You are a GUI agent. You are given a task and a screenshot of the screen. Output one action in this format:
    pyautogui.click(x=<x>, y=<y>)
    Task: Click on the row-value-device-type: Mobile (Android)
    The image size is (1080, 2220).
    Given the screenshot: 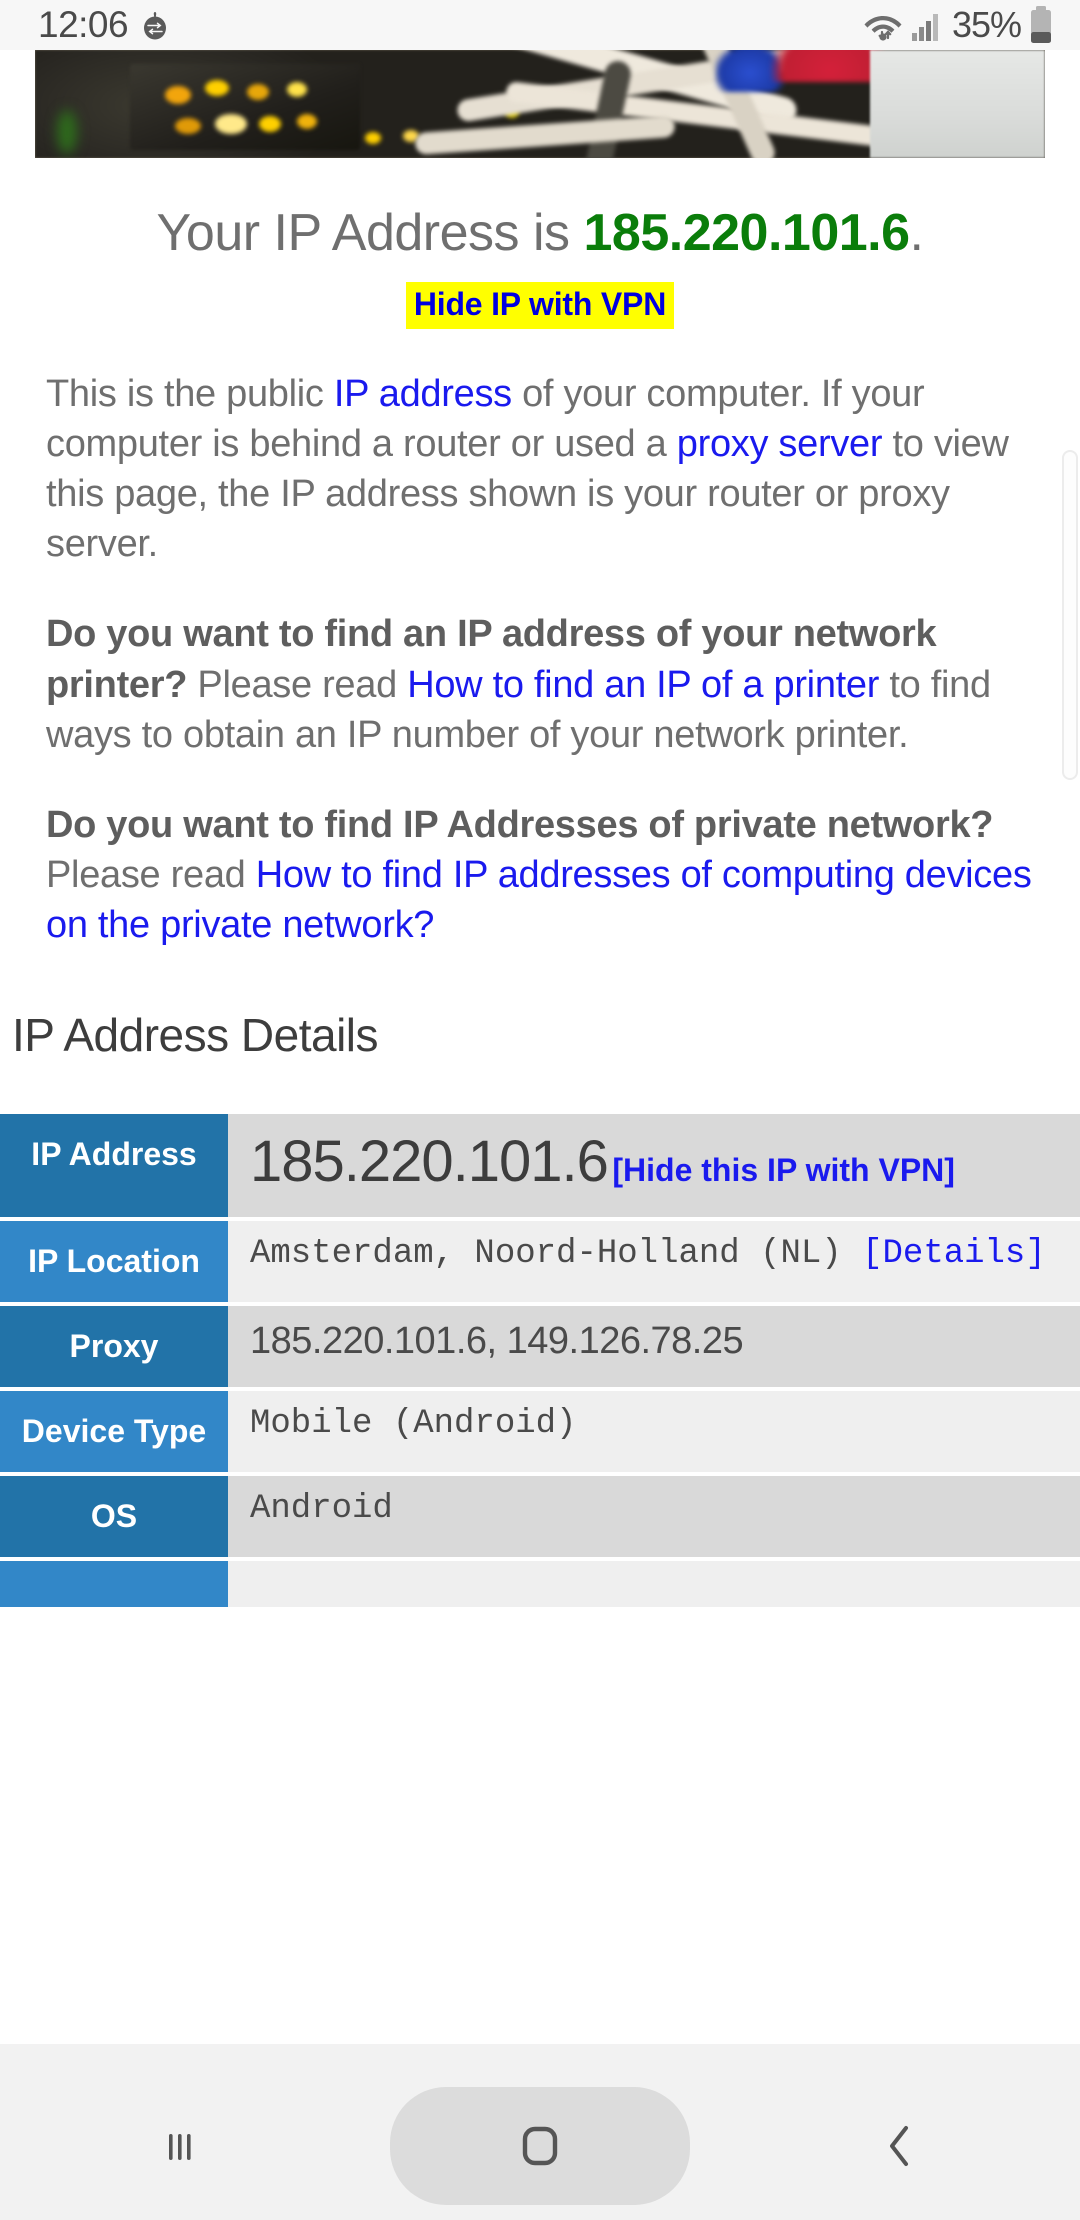 What is the action you would take?
    pyautogui.click(x=654, y=1432)
    